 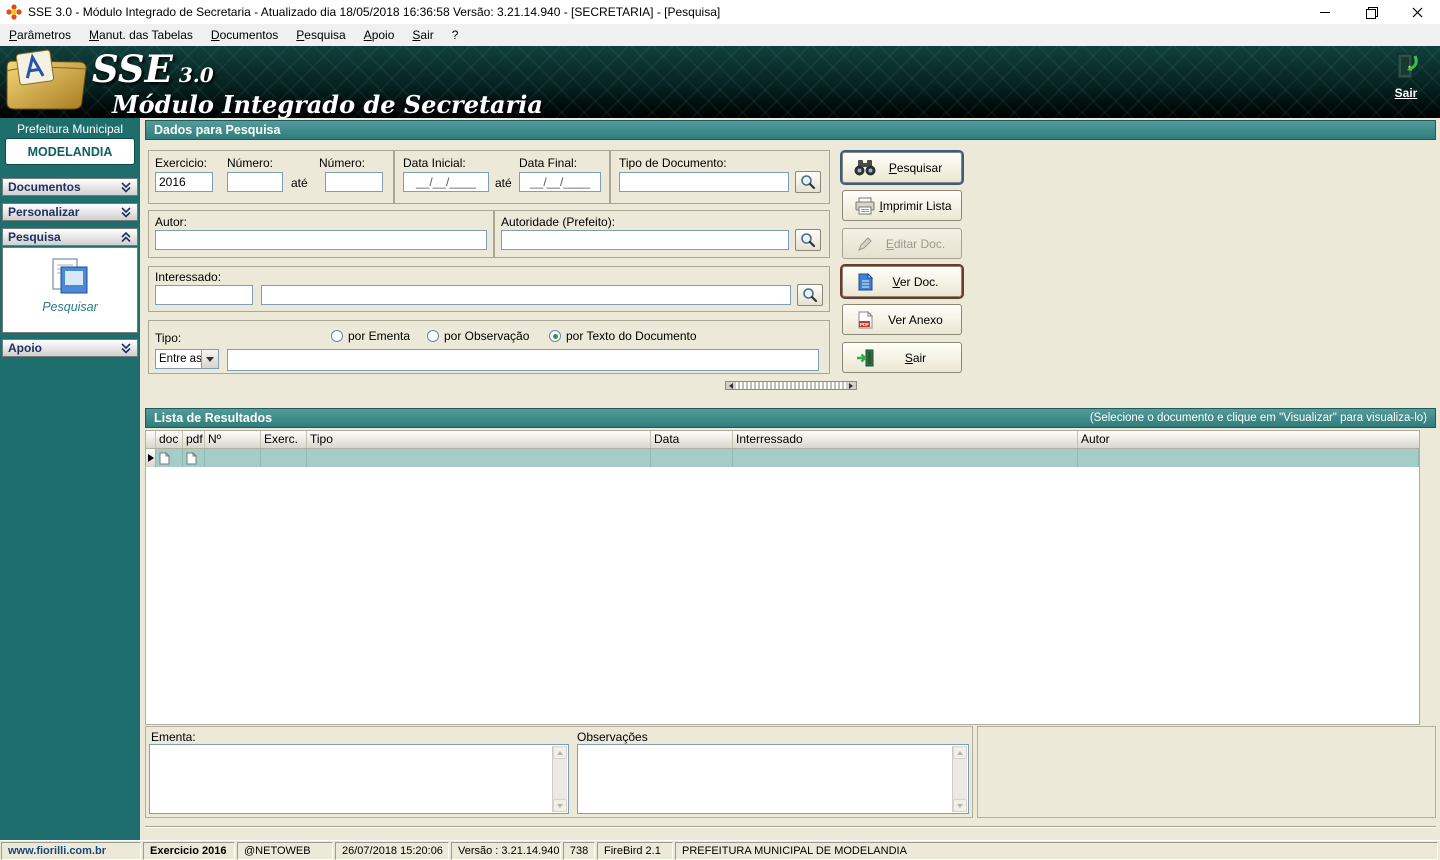 What do you see at coordinates (233, 458) in the screenshot?
I see `row-numero-cell` at bounding box center [233, 458].